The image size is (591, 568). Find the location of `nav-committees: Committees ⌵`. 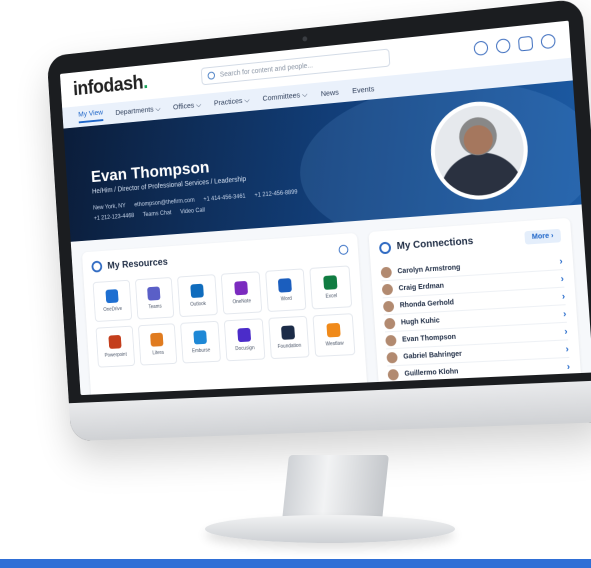

nav-committees: Committees ⌵ is located at coordinates (285, 97).